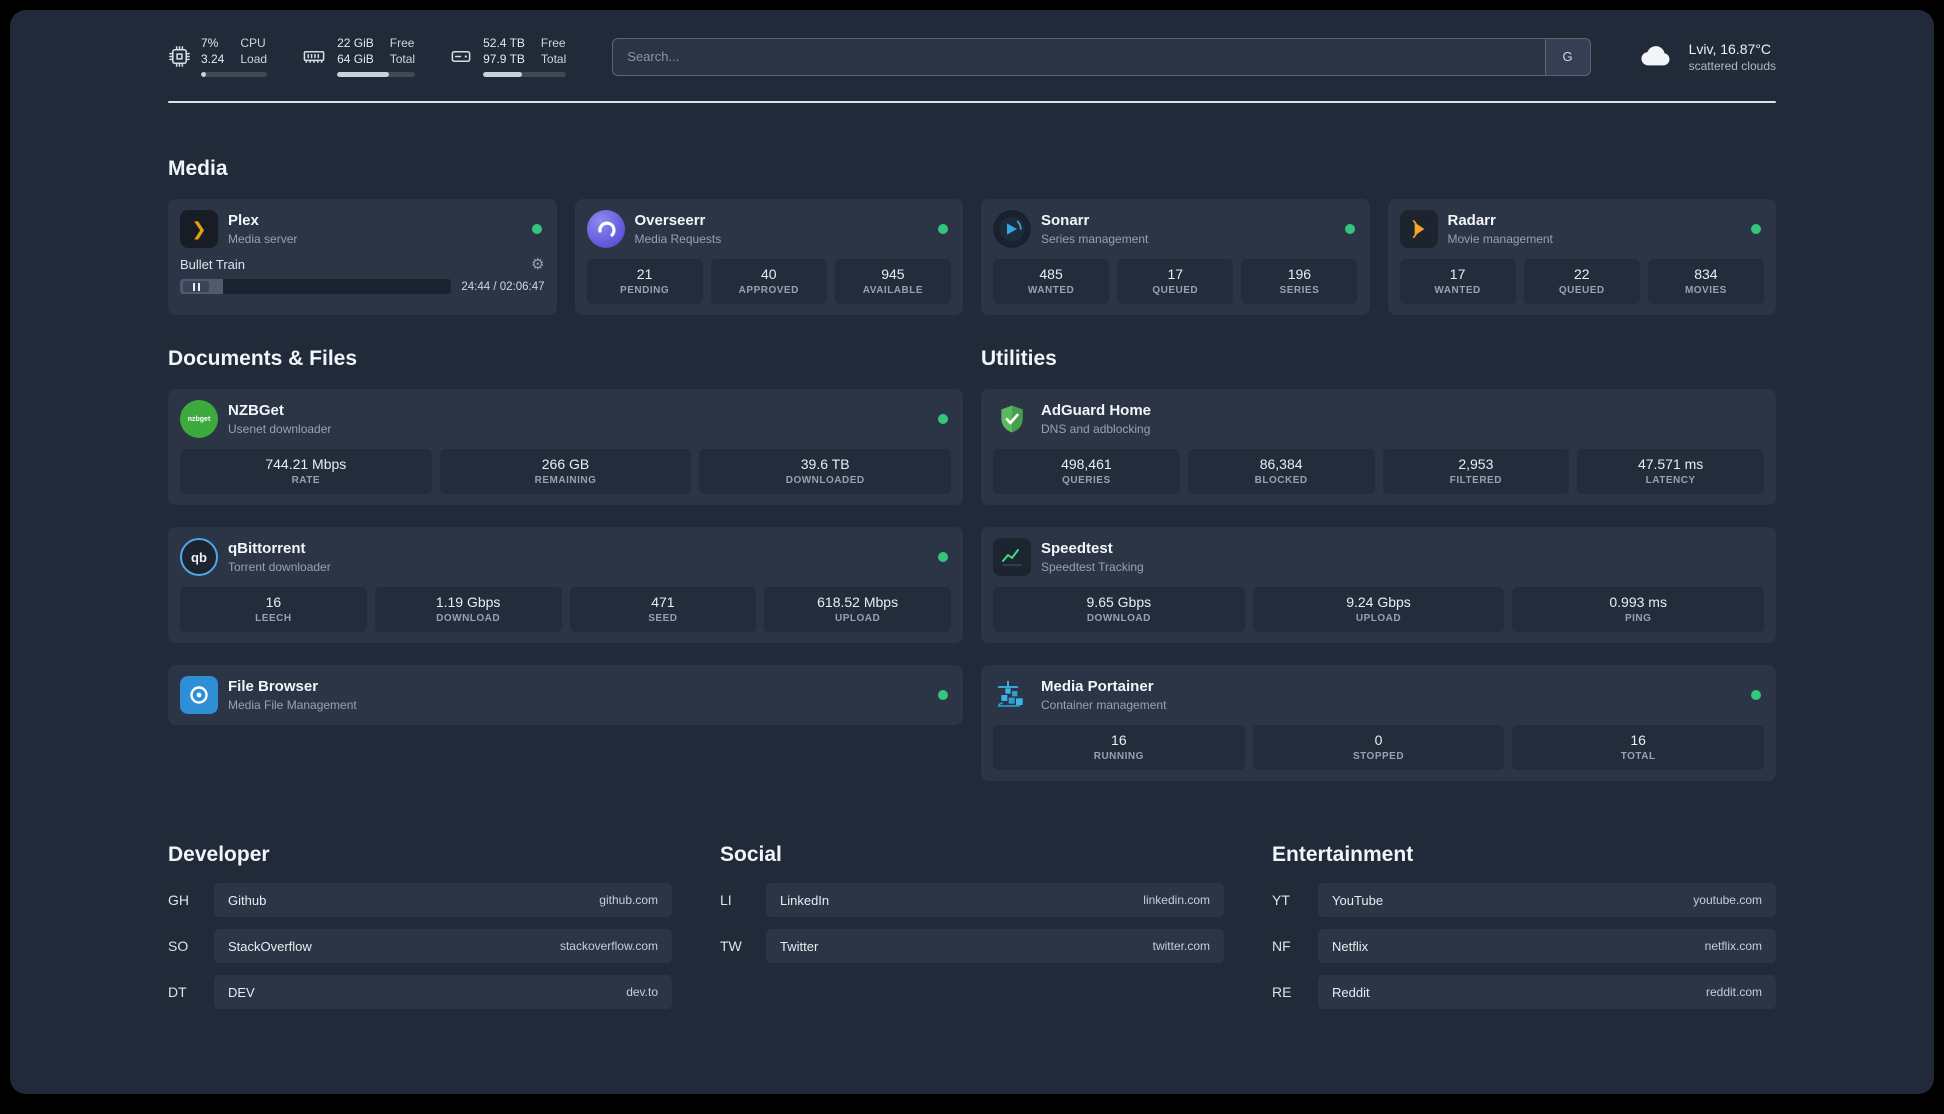 Image resolution: width=1944 pixels, height=1114 pixels. I want to click on playback-progress-bar, so click(316, 286).